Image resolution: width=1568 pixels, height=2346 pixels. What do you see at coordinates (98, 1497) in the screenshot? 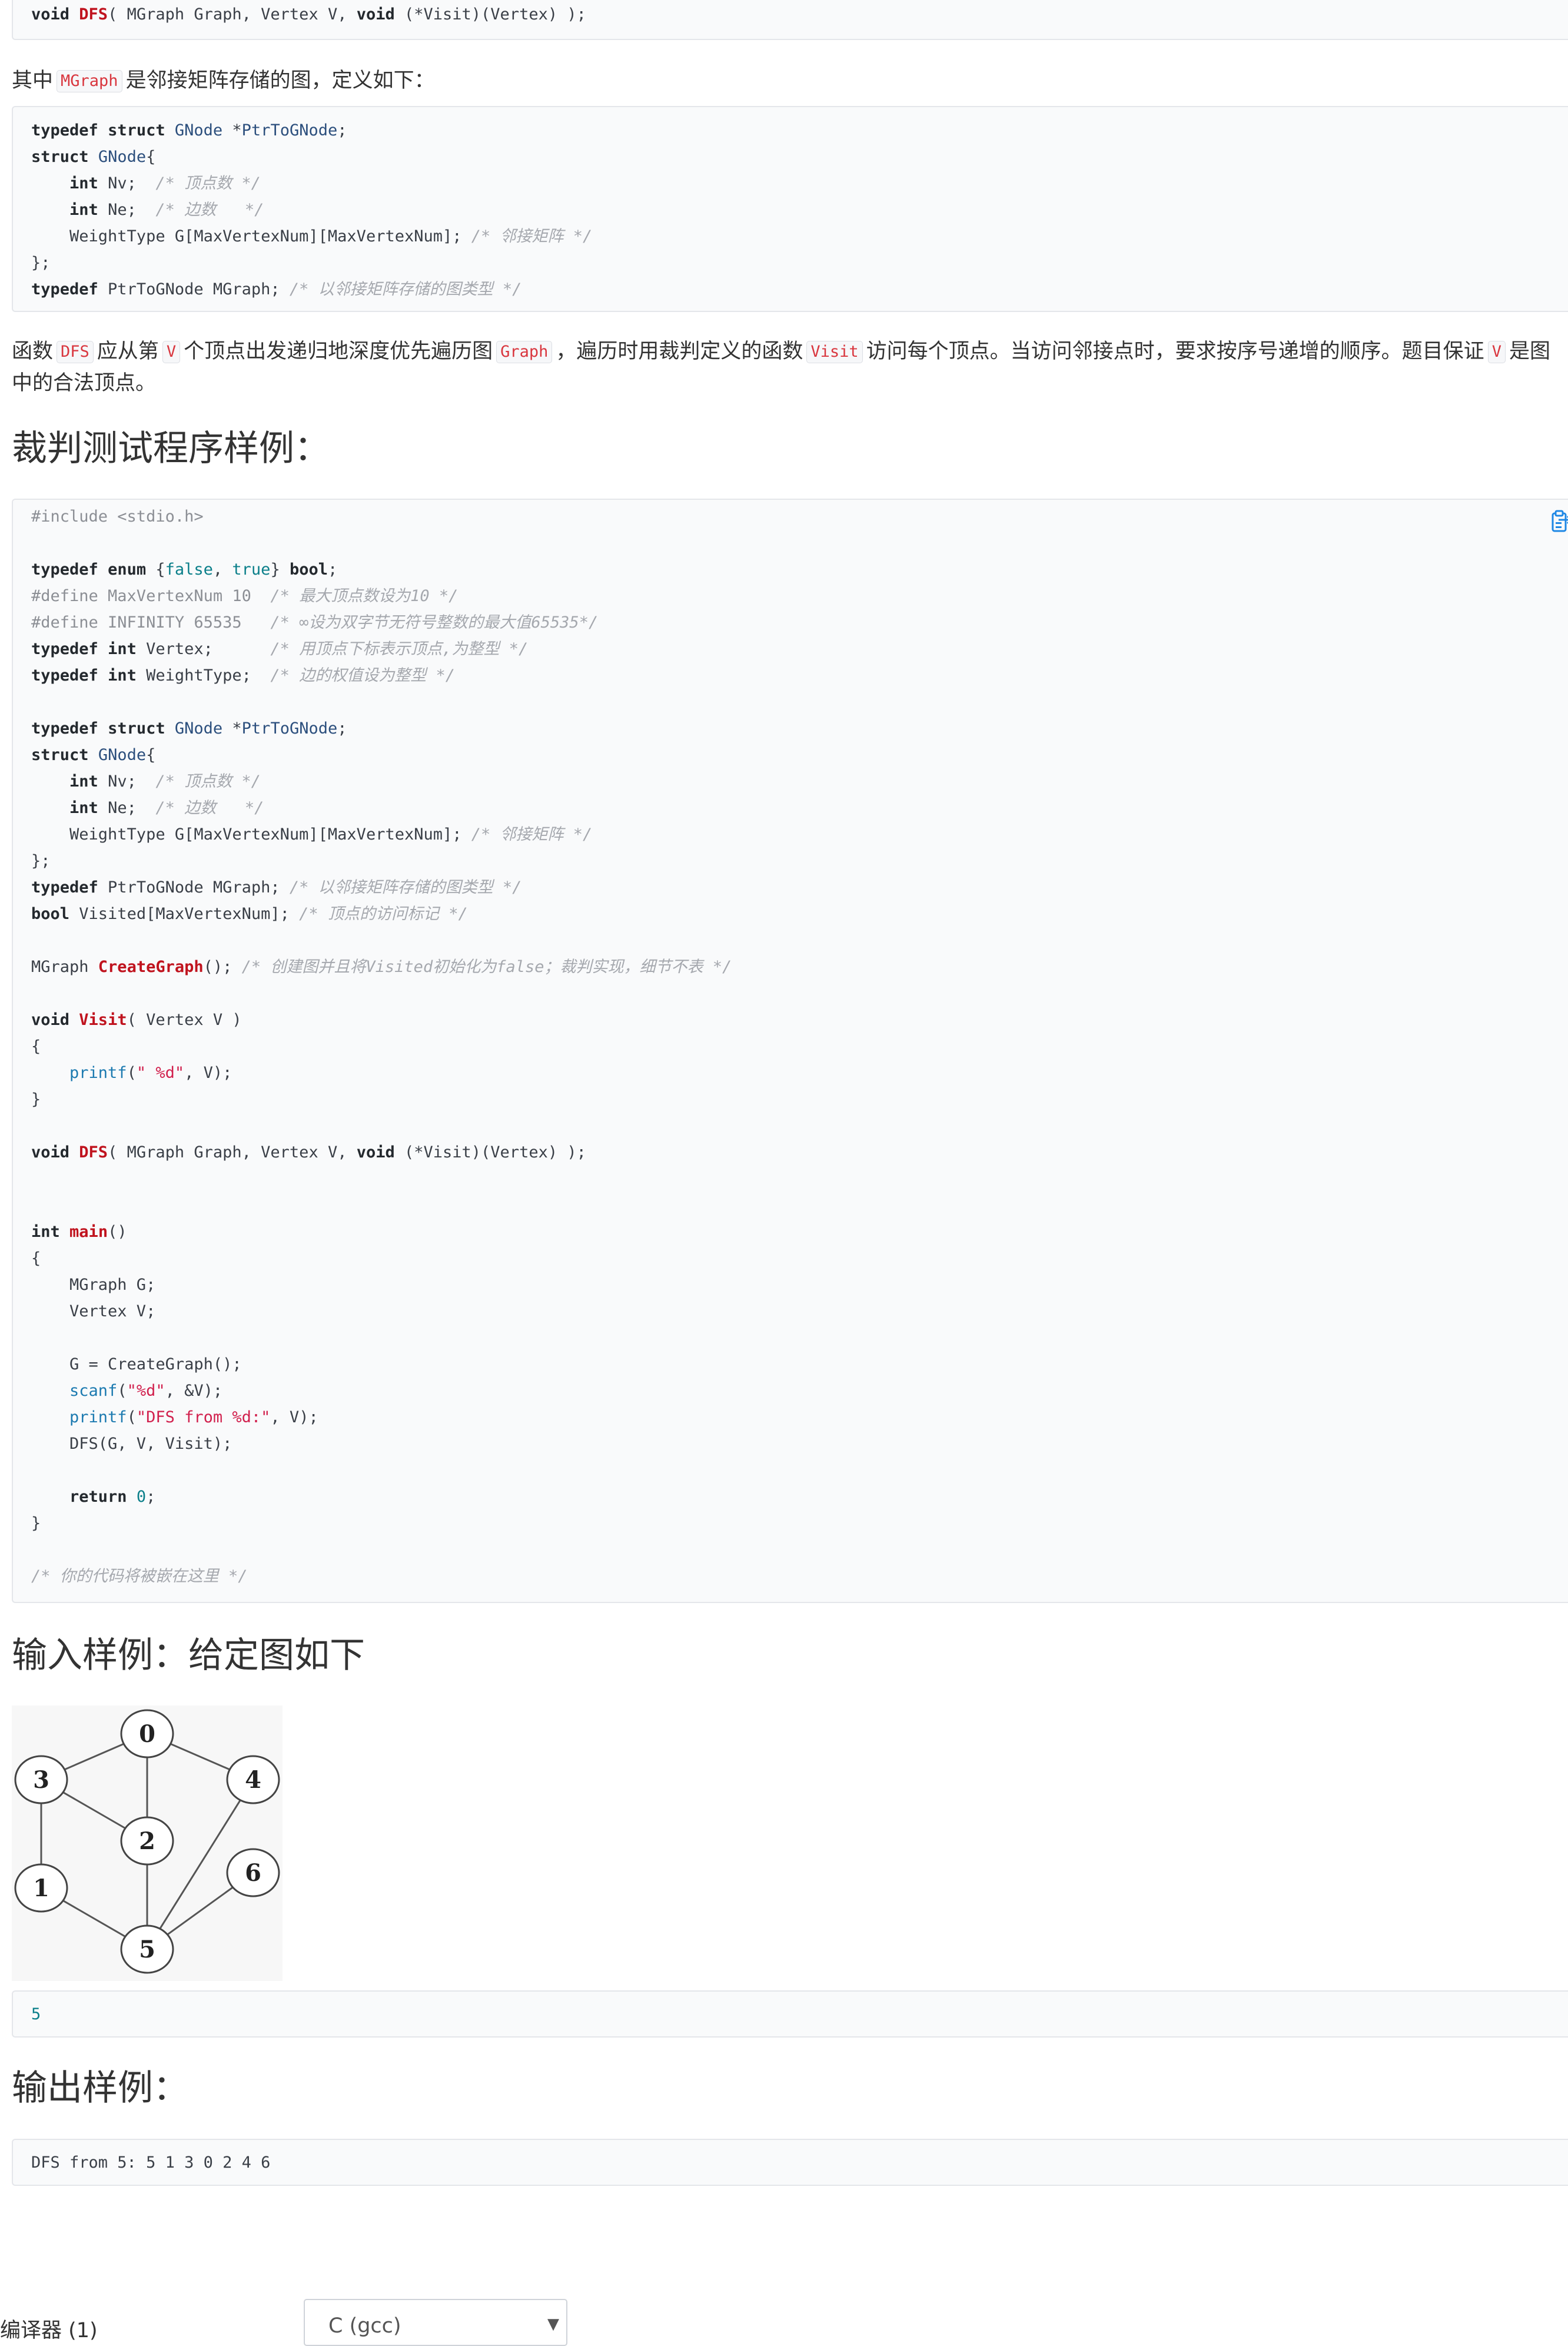
I see `code-token: return` at bounding box center [98, 1497].